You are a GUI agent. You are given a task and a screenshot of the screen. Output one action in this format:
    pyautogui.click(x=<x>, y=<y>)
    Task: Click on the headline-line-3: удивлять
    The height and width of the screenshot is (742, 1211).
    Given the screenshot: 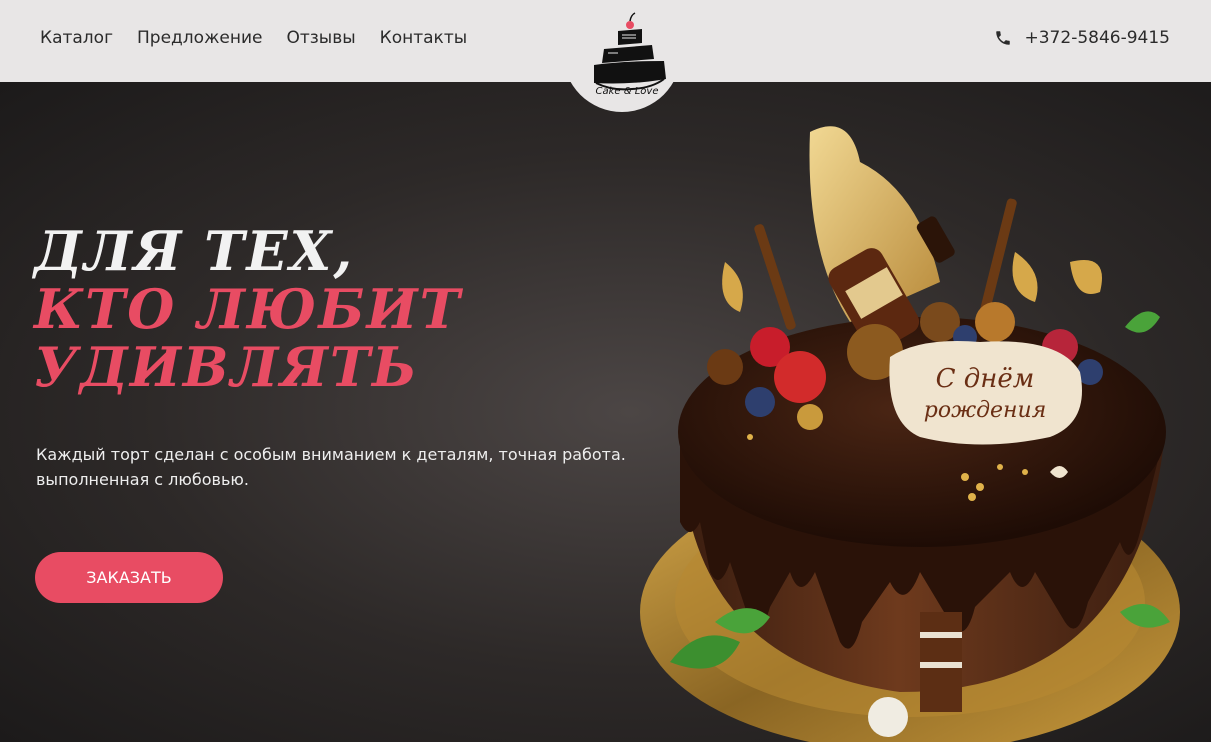 What is the action you would take?
    pyautogui.click(x=226, y=367)
    